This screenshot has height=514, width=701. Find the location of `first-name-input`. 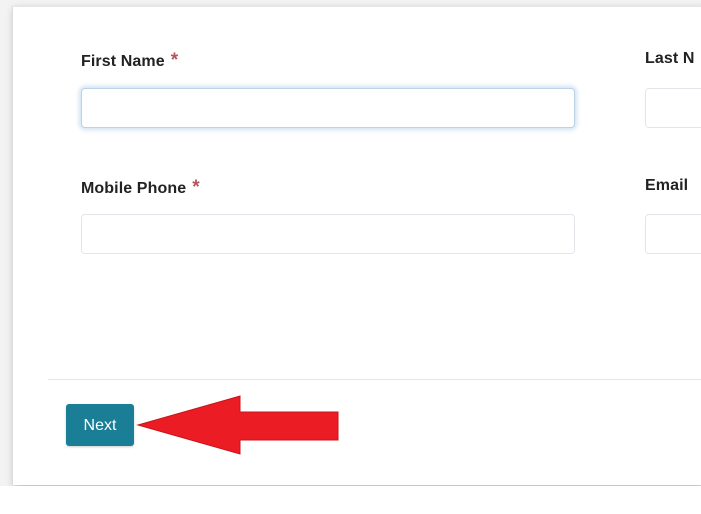

first-name-input is located at coordinates (328, 108).